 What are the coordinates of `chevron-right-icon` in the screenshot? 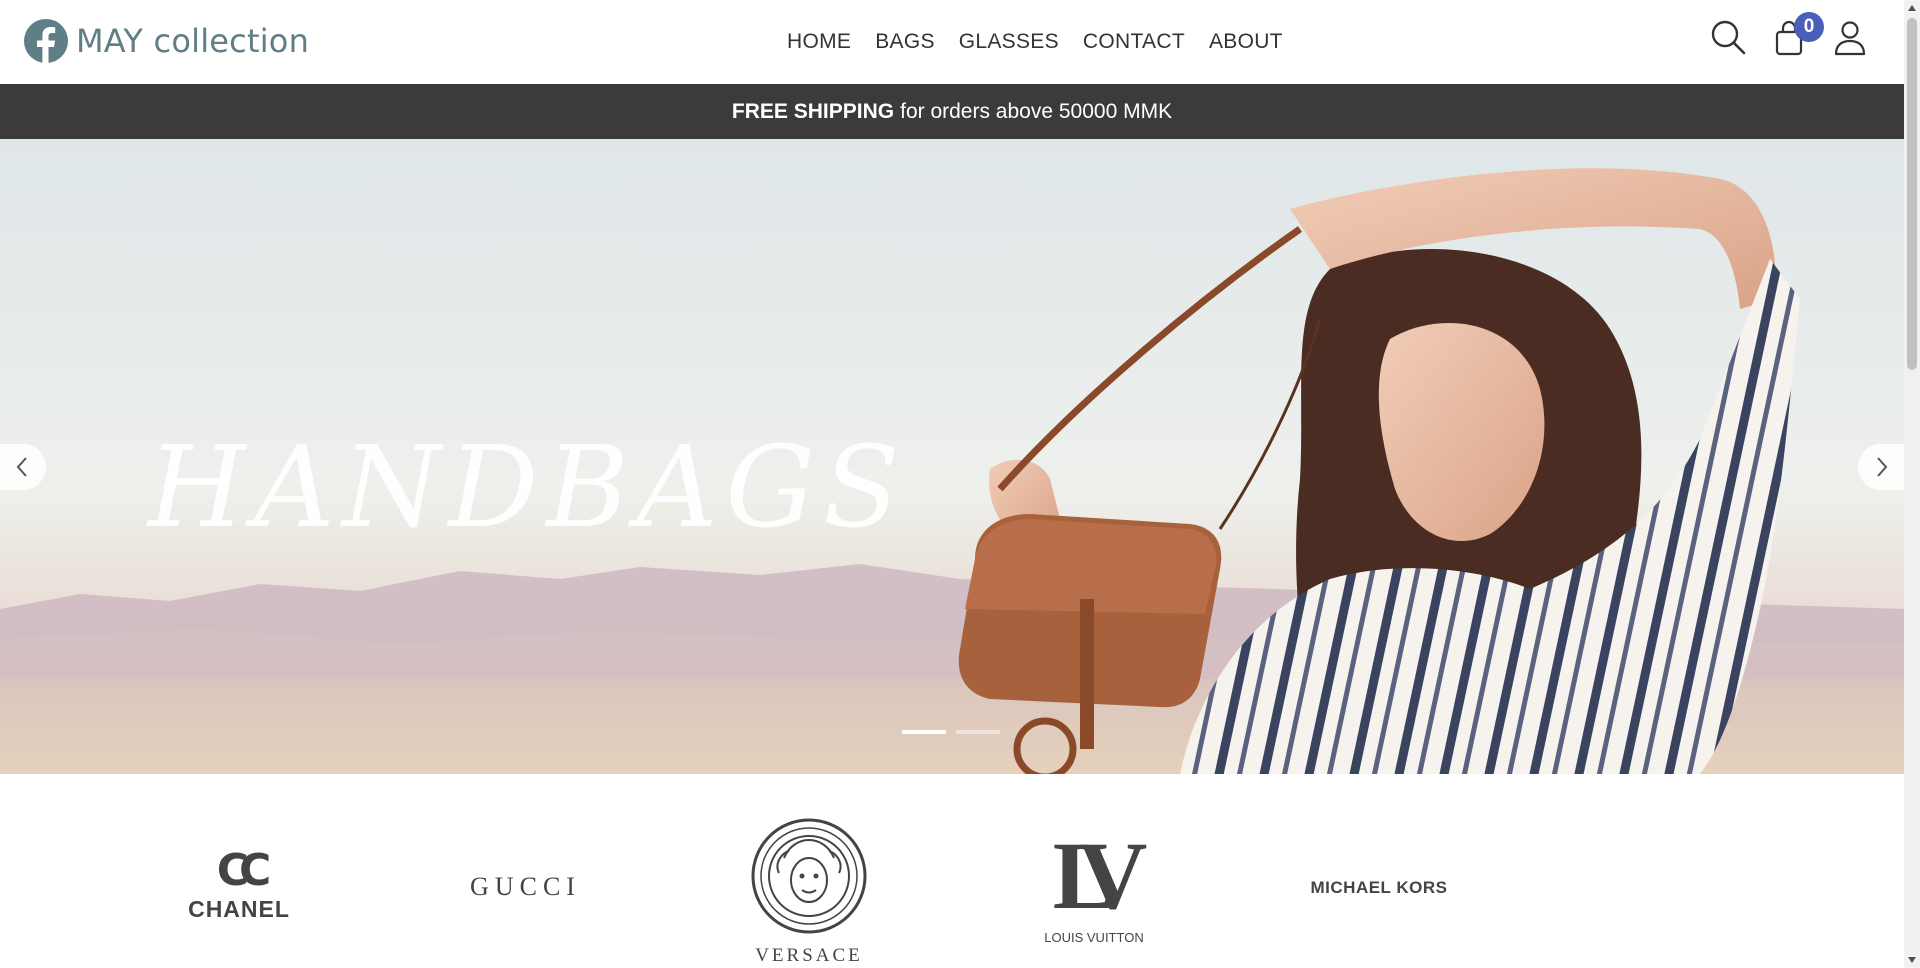 It's located at (1882, 467).